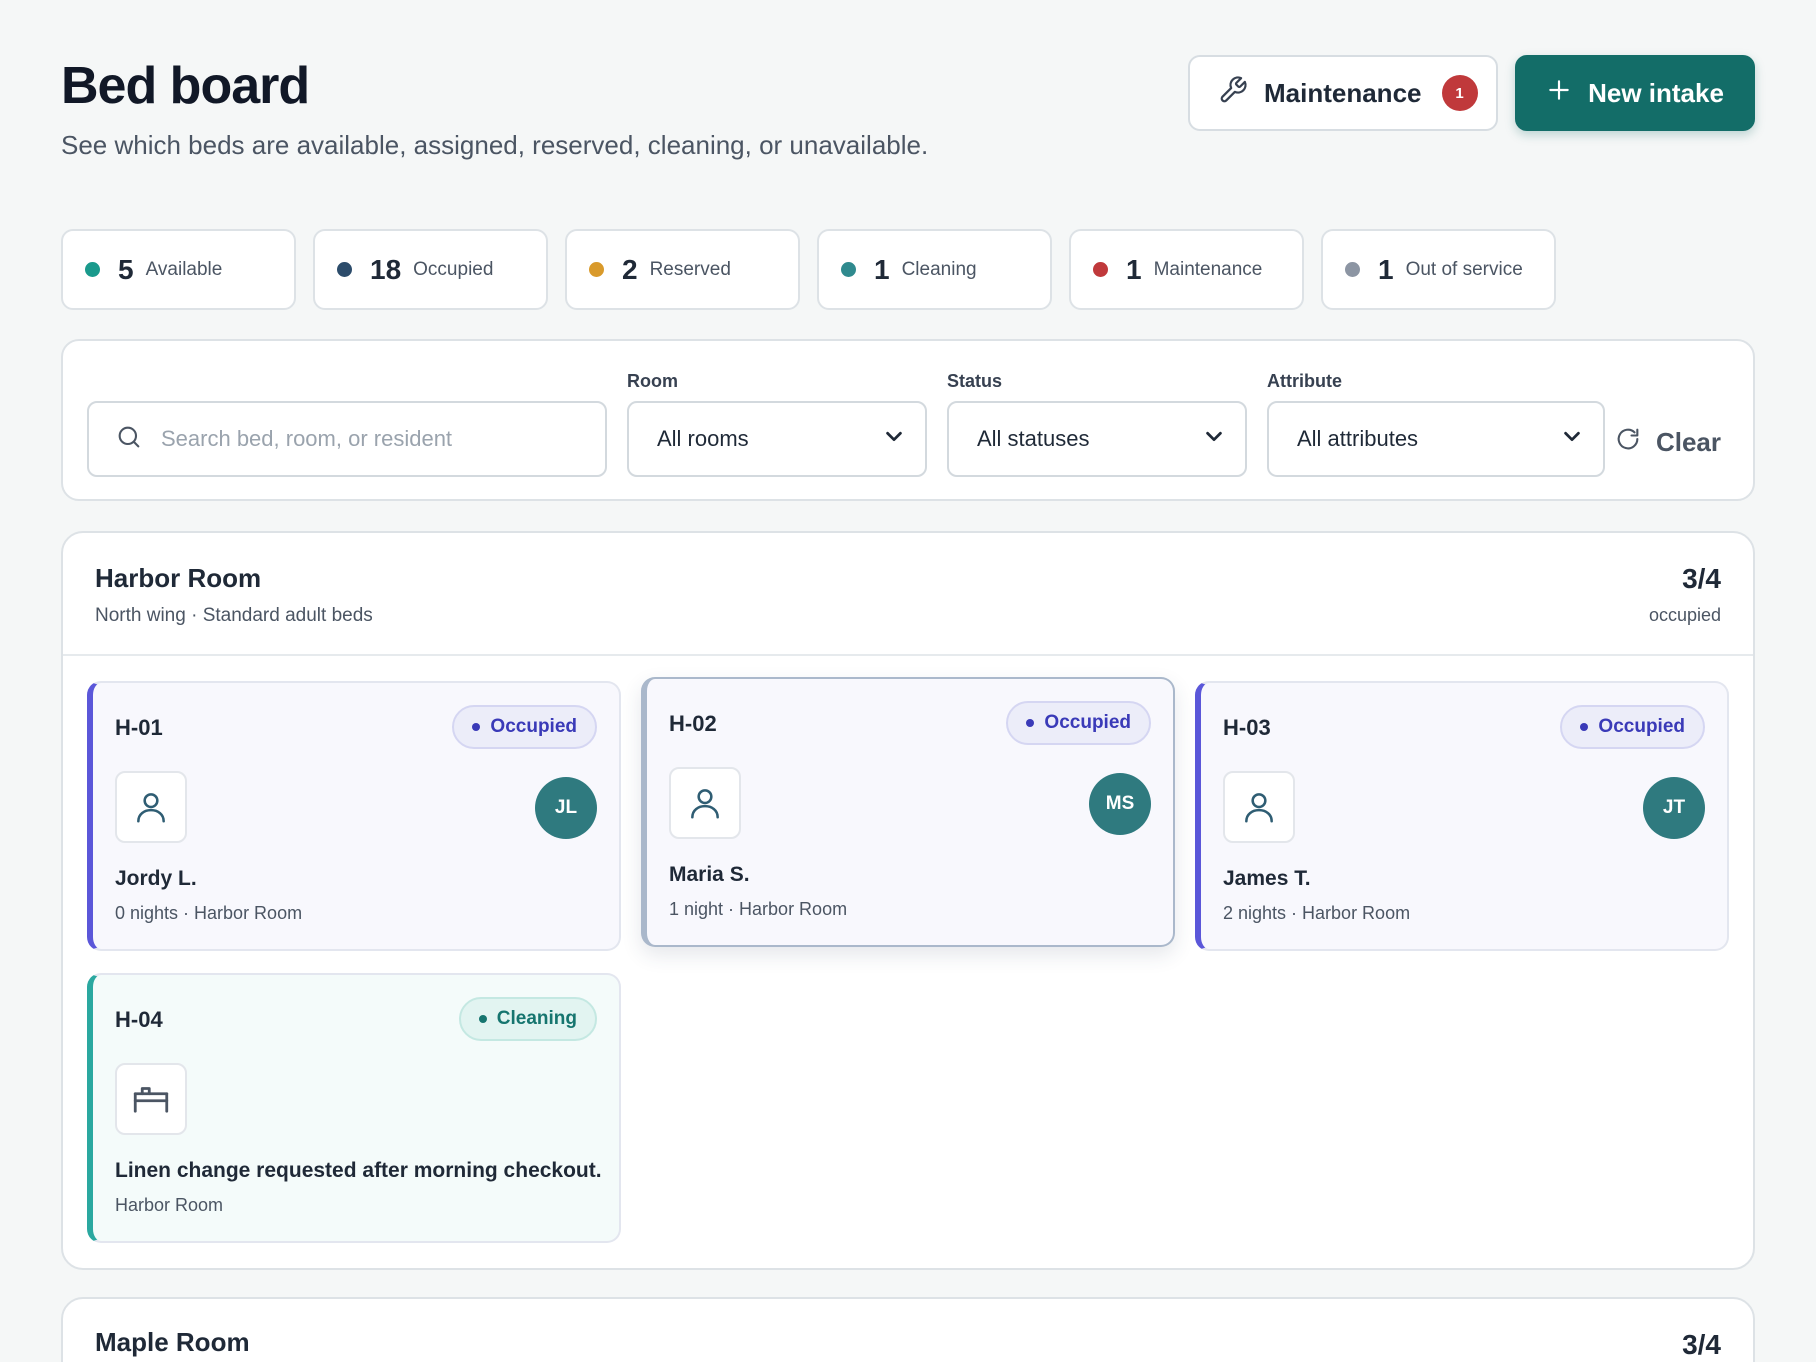 This screenshot has height=1362, width=1816. Describe the element at coordinates (1688, 442) in the screenshot. I see `clear-label: Clear` at that location.